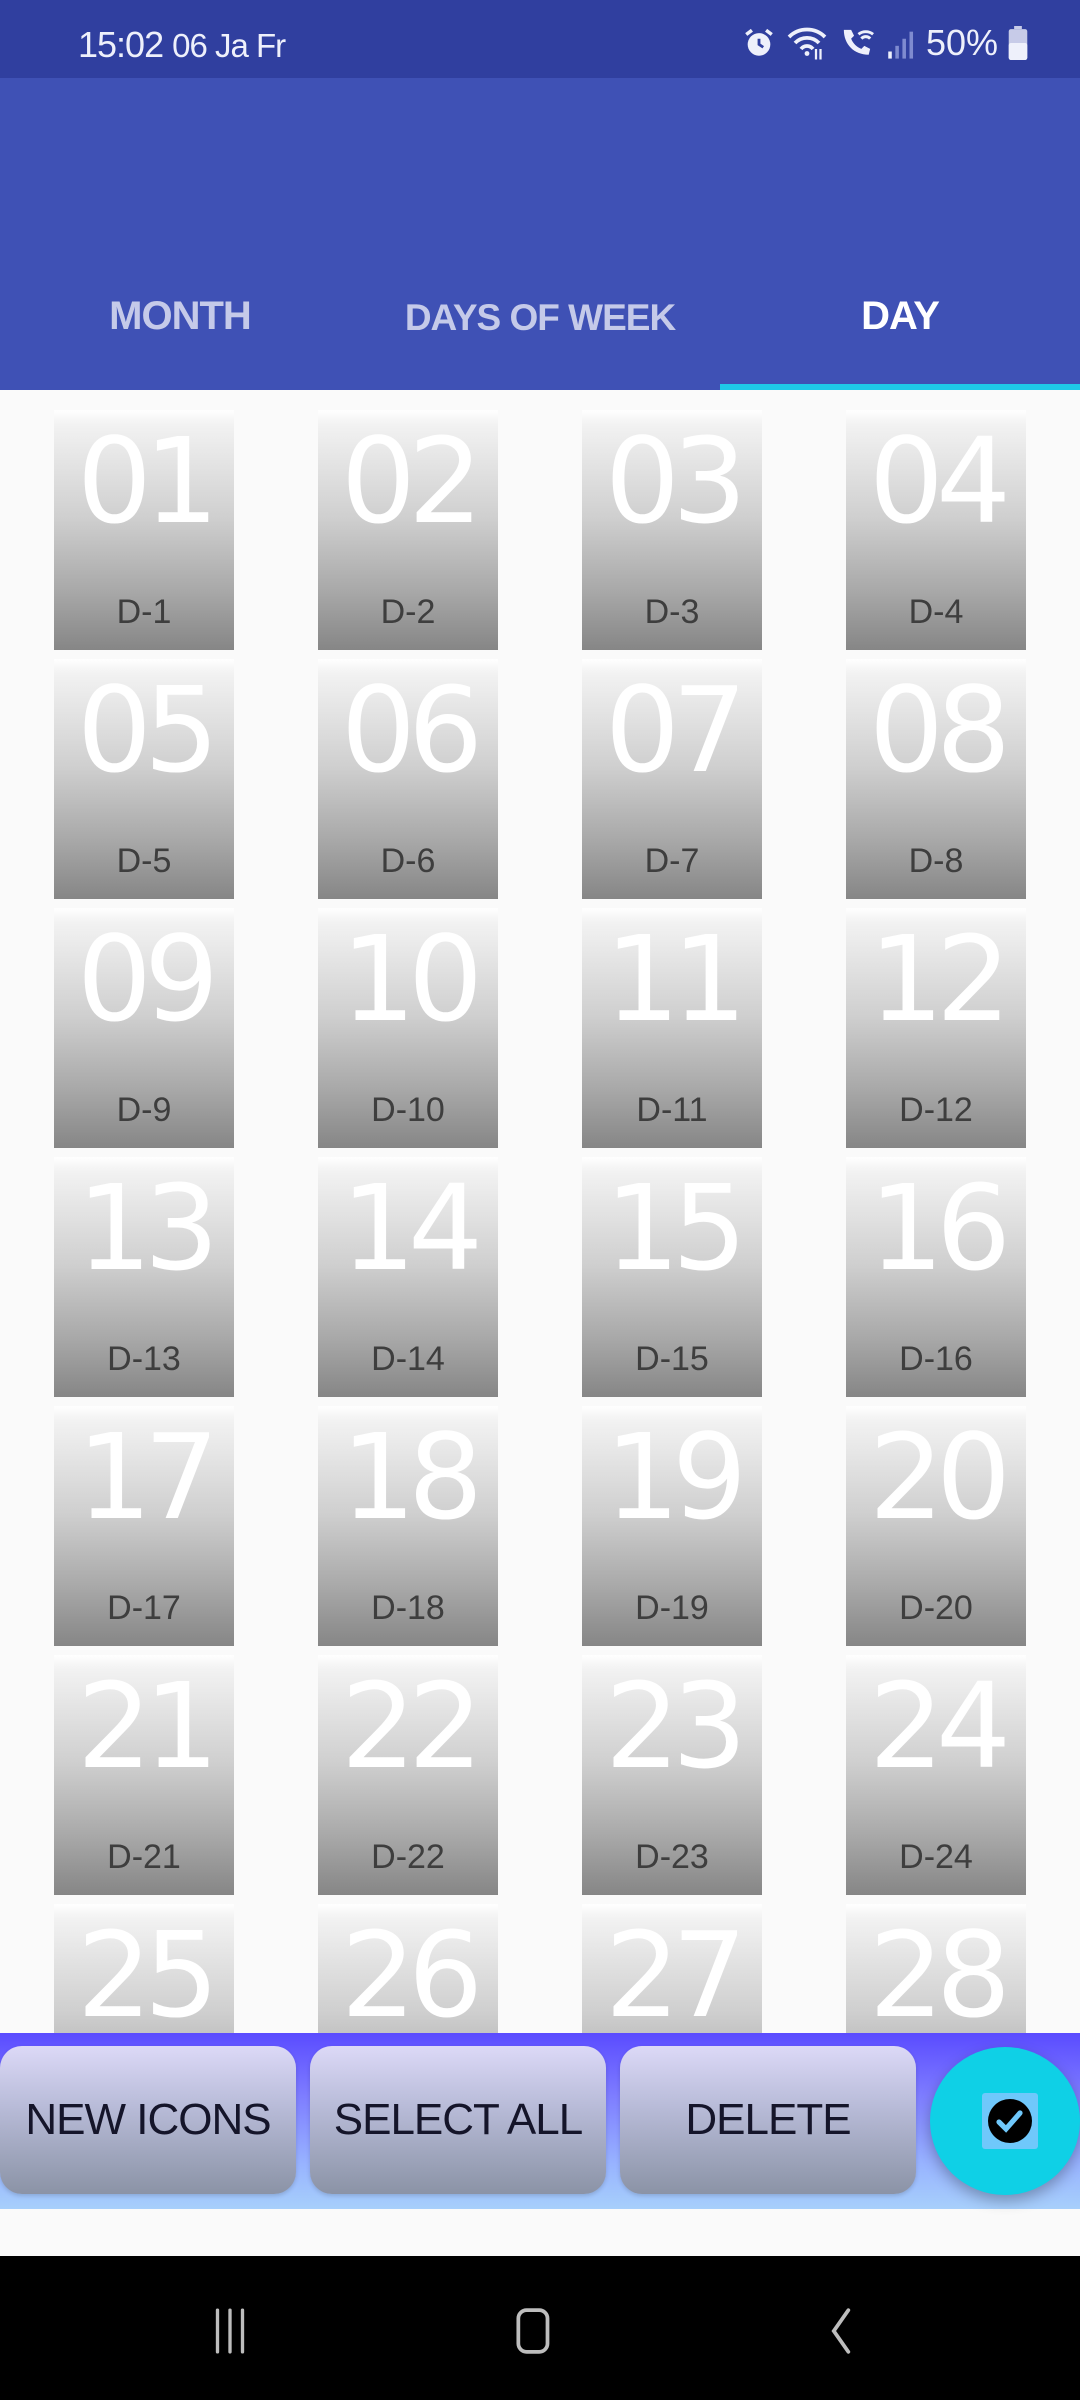 The image size is (1080, 2400). Describe the element at coordinates (411, 1969) in the screenshot. I see `day-number: 26` at that location.